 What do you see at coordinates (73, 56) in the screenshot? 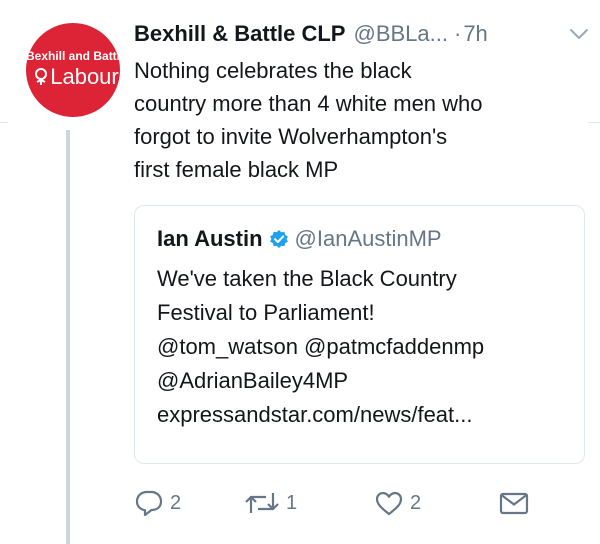
I see `avatar-org-name: Bexhill and Battle` at bounding box center [73, 56].